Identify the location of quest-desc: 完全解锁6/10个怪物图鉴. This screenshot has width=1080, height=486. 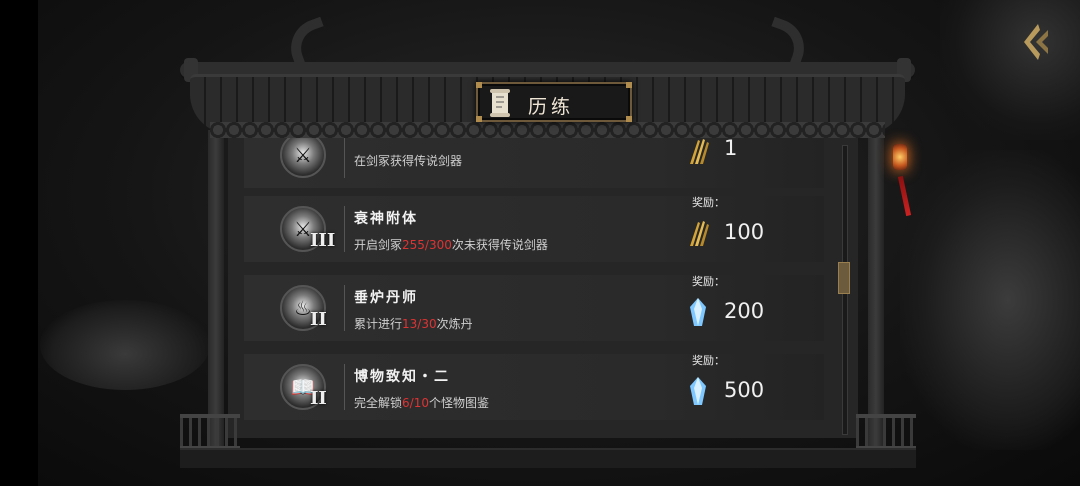
(421, 402).